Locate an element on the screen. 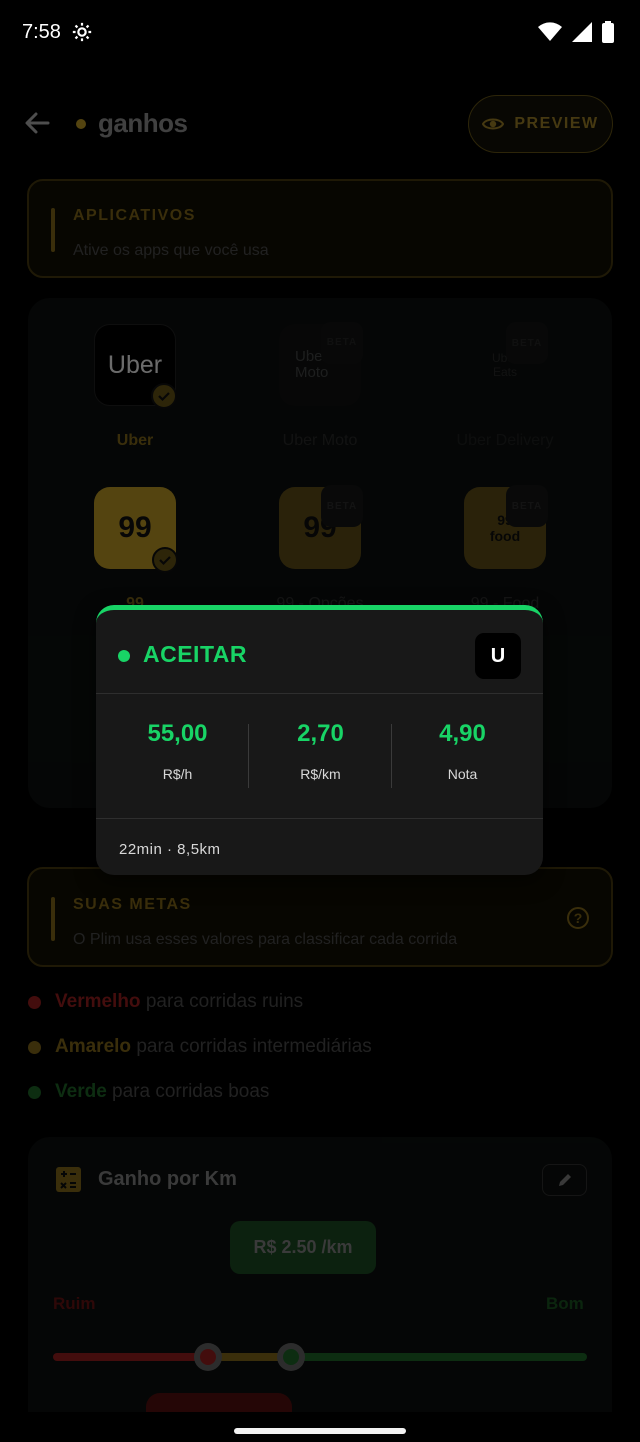 This screenshot has width=640, height=1442. edit-button is located at coordinates (564, 1180).